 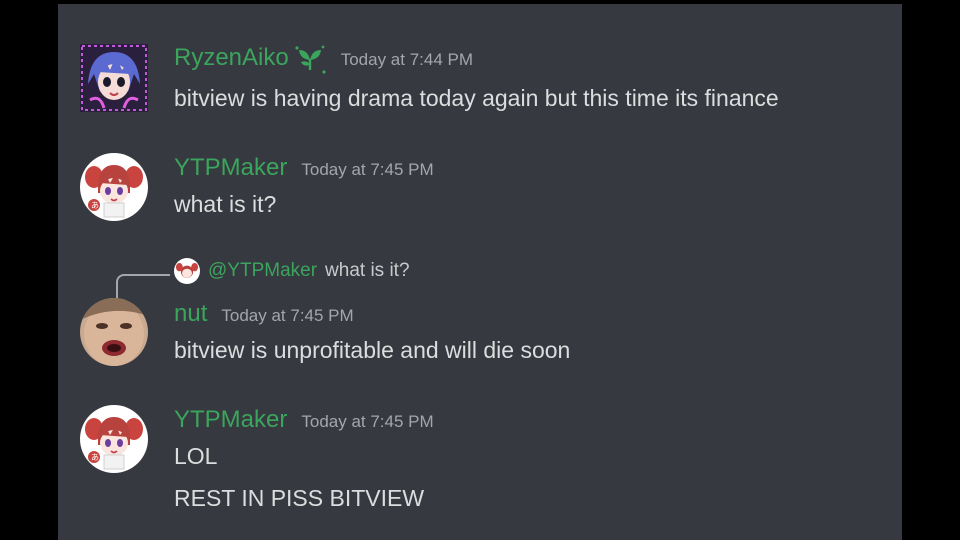 I want to click on avatar-ryzenaiko, so click(x=114, y=78).